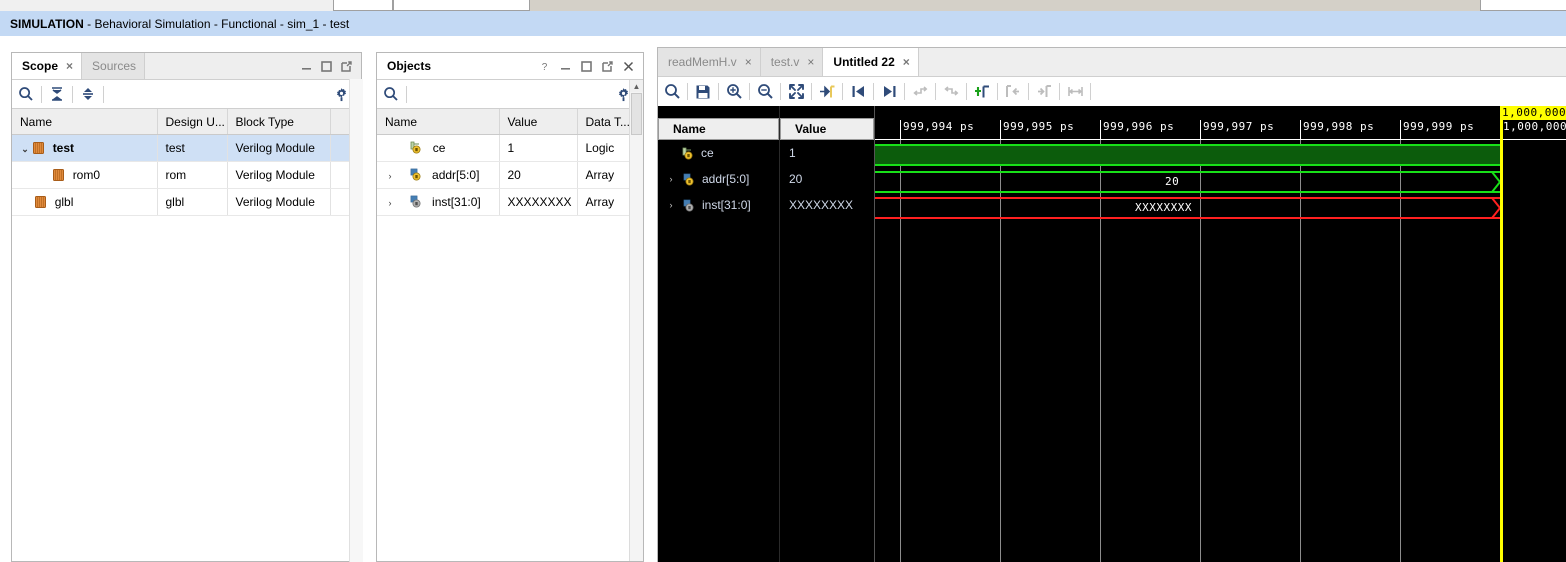 This screenshot has height=562, width=1566. I want to click on waveform-signal-inst: › inst[31:0], so click(718, 205).